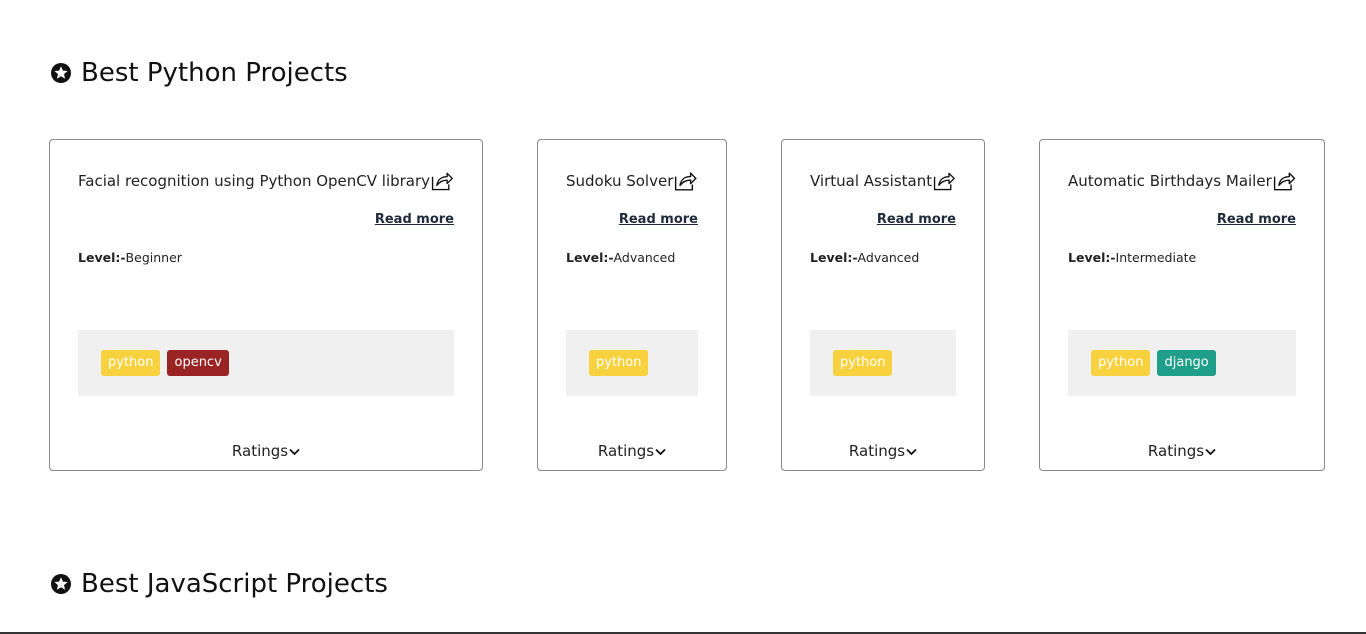 Image resolution: width=1366 pixels, height=634 pixels. Describe the element at coordinates (1170, 181) in the screenshot. I see `card-title: Automatic Birthdays Mailer` at that location.